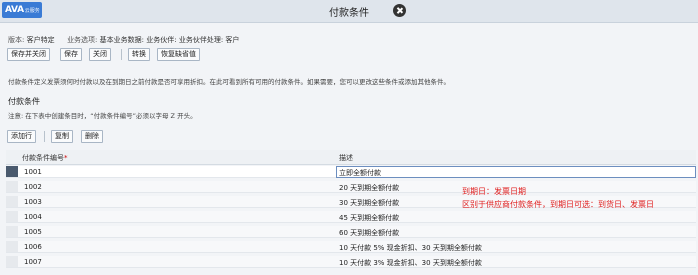 This screenshot has width=698, height=275. What do you see at coordinates (169, 40) in the screenshot?
I see `business-option-value: 基本业务数据: 业务伙伴: 业务伙伴处理: 客户` at bounding box center [169, 40].